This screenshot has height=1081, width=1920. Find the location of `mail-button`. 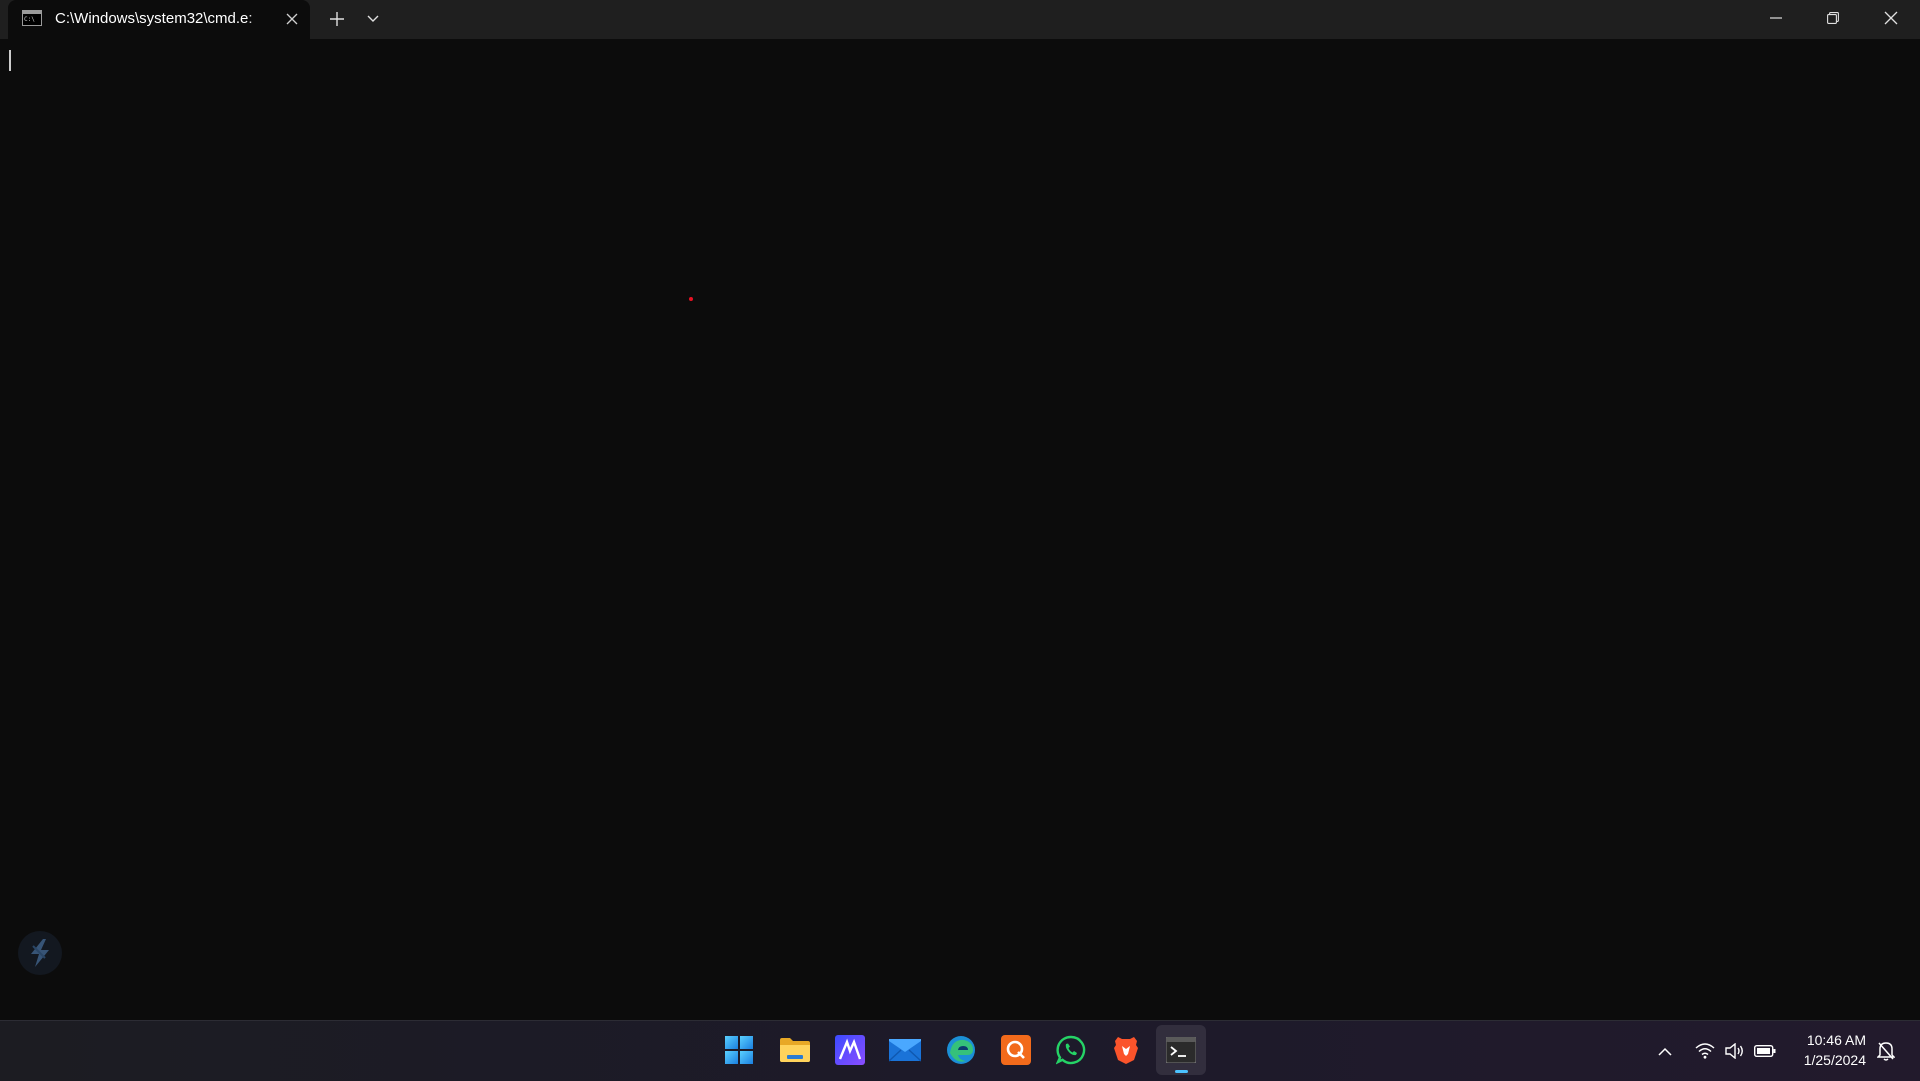

mail-button is located at coordinates (905, 1050).